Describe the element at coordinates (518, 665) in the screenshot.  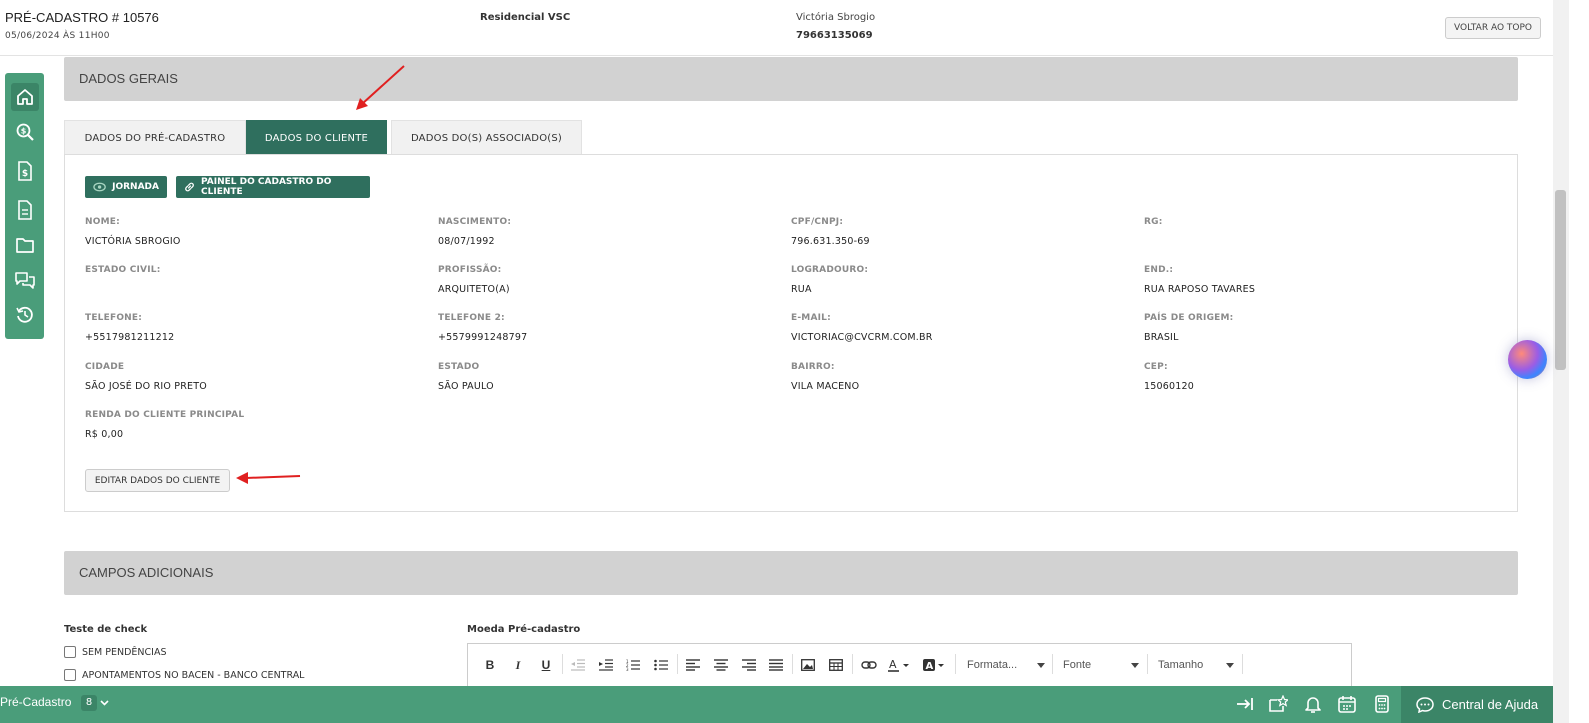
I see `italic-button: I` at that location.